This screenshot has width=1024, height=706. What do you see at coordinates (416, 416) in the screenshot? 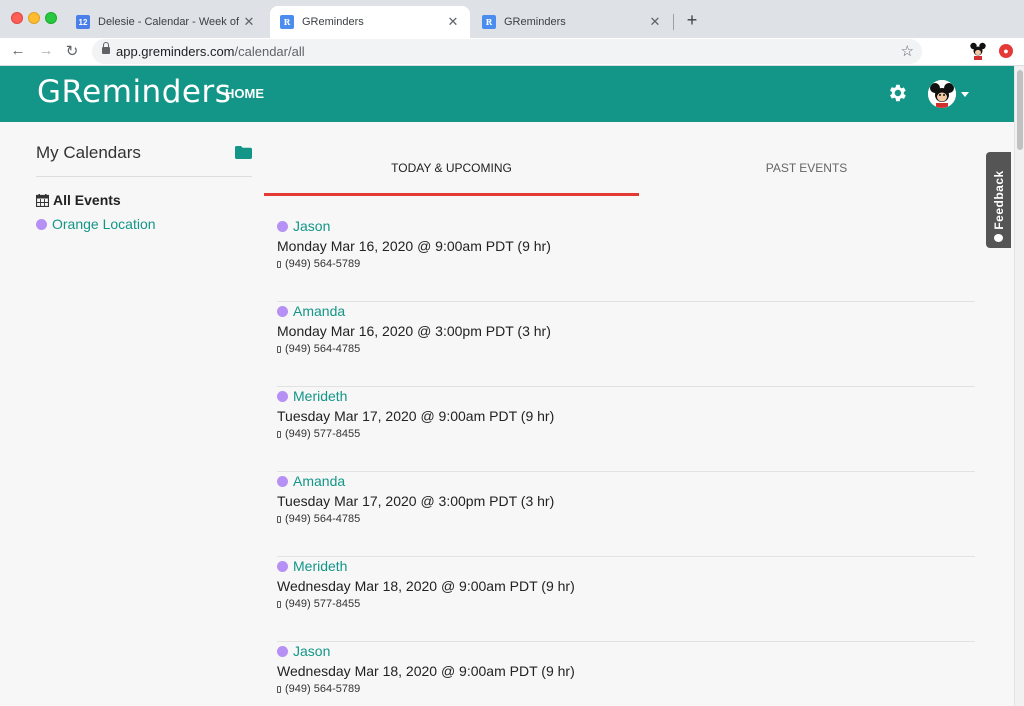
I see `event-datetime: Tuesday Mar 17, 2020 @ 9:00am PDT (9 hr)` at bounding box center [416, 416].